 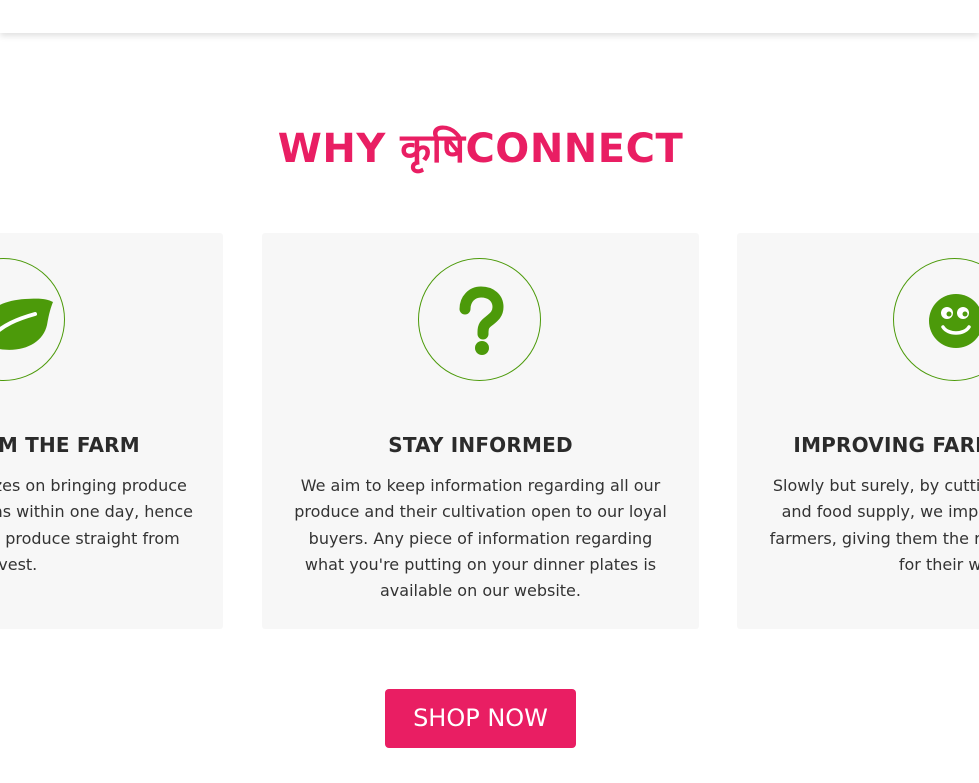 What do you see at coordinates (480, 718) in the screenshot?
I see `shop-now-button: SHOP NOW` at bounding box center [480, 718].